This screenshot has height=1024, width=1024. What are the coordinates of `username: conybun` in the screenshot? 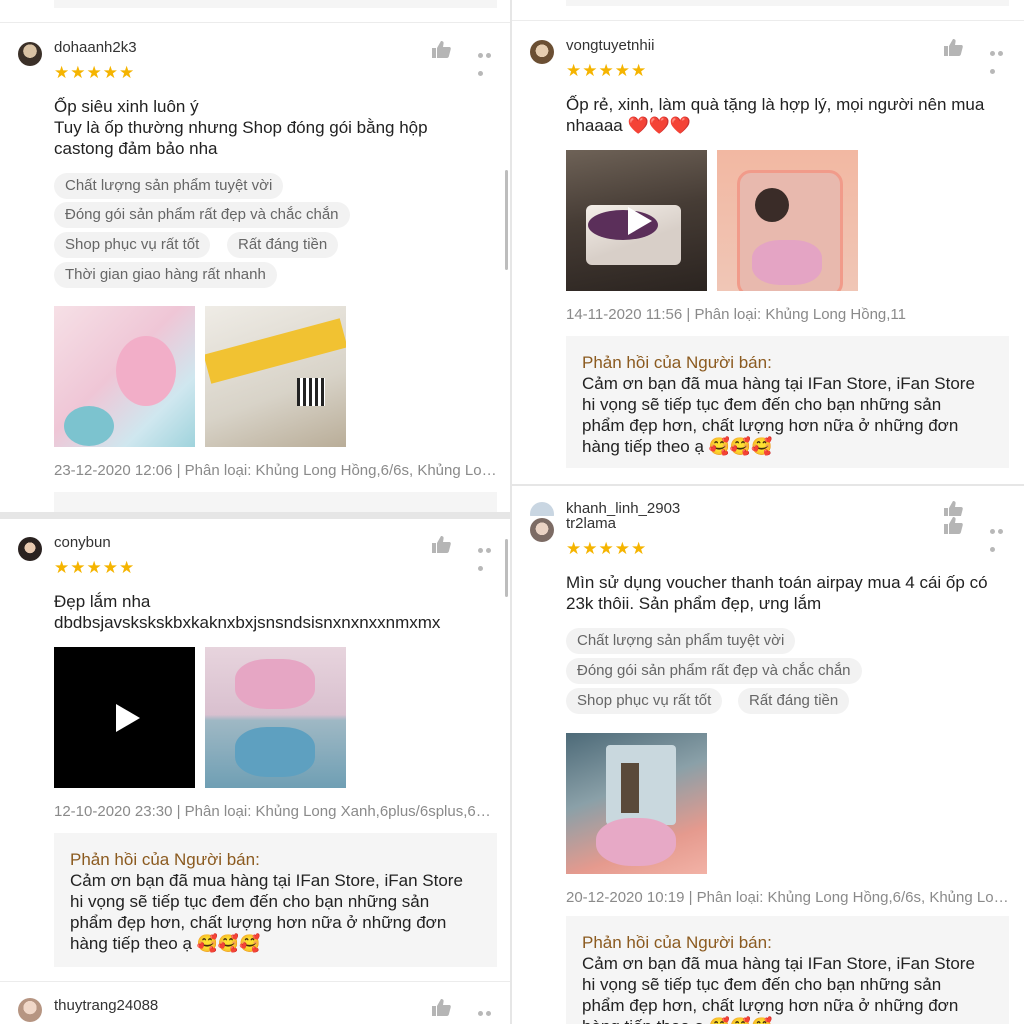 It's located at (82, 542).